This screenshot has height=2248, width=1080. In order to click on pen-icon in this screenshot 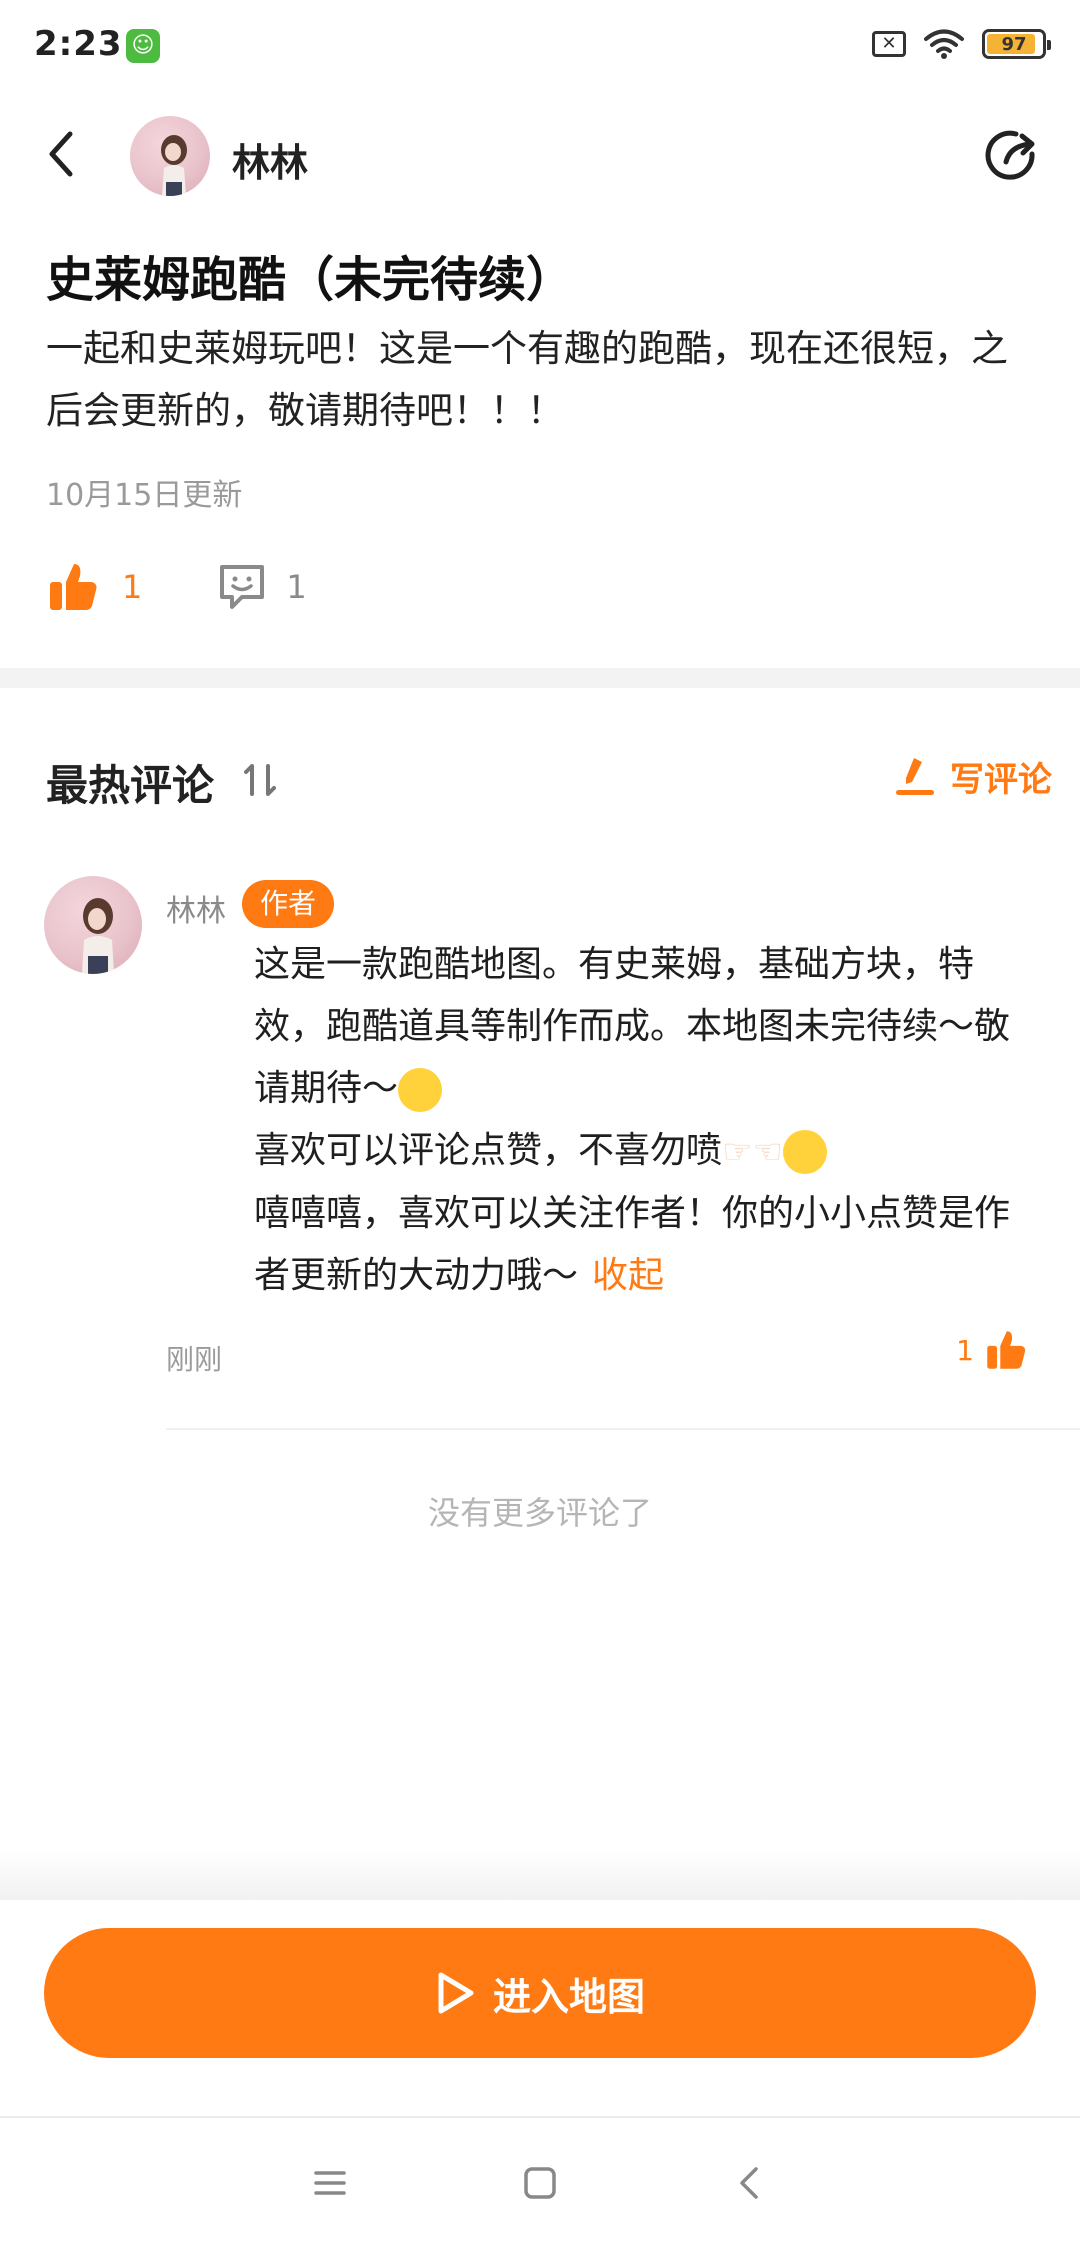, I will do `click(915, 776)`.